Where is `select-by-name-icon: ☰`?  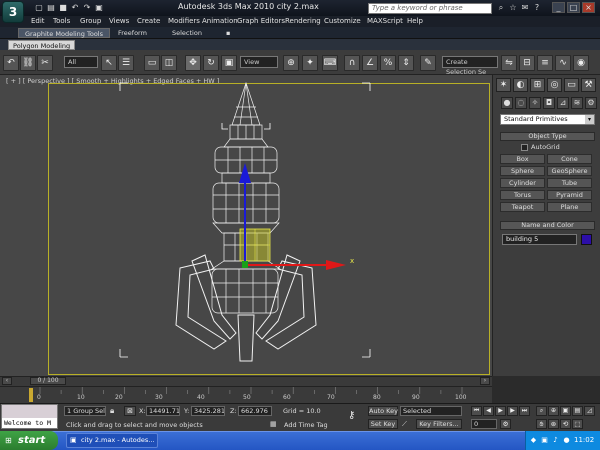 select-by-name-icon: ☰ is located at coordinates (126, 63).